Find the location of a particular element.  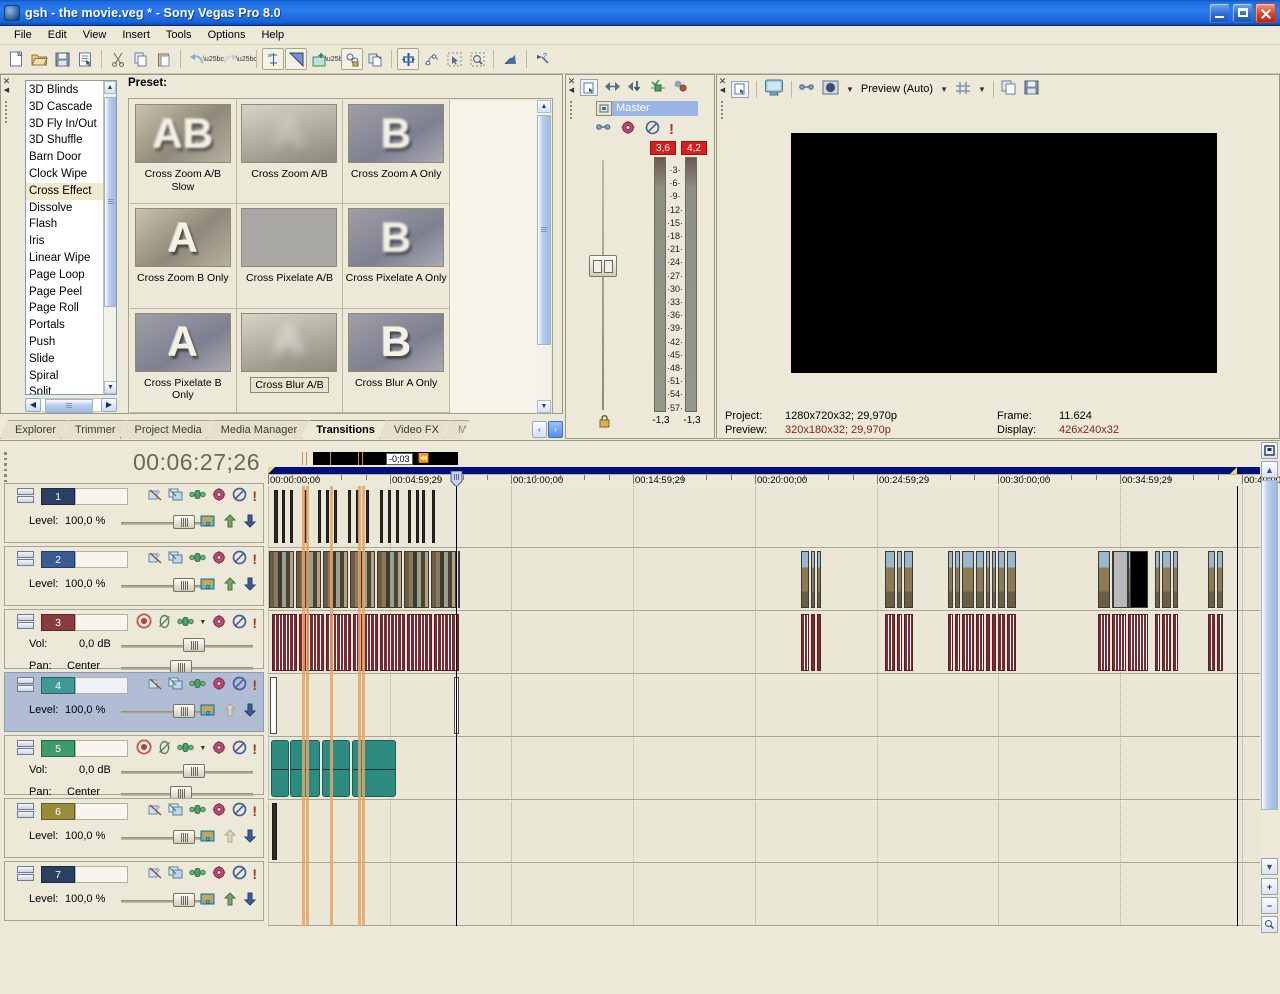

undo-icon is located at coordinates (197, 59).